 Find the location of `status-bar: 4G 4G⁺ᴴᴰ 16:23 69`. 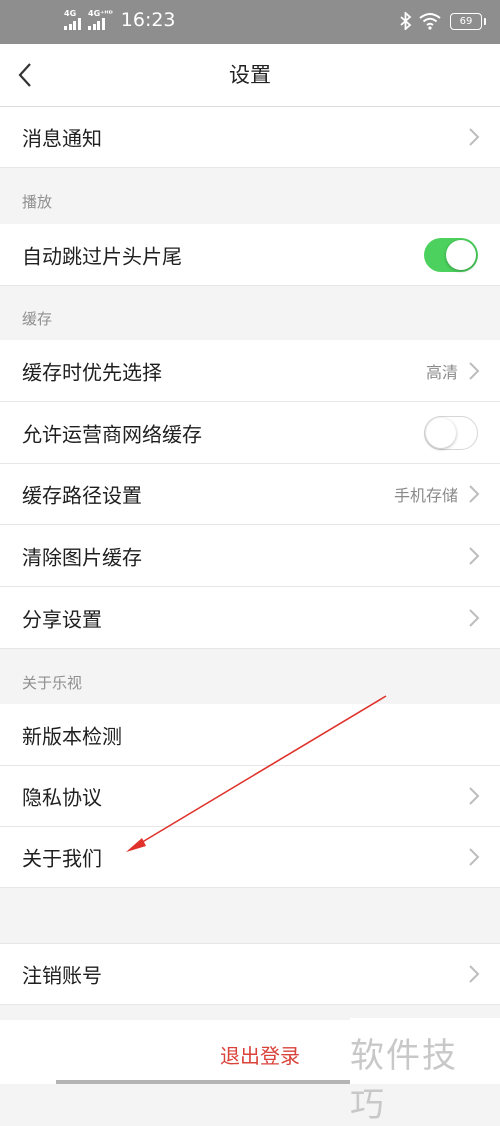

status-bar: 4G 4G⁺ᴴᴰ 16:23 69 is located at coordinates (250, 22).